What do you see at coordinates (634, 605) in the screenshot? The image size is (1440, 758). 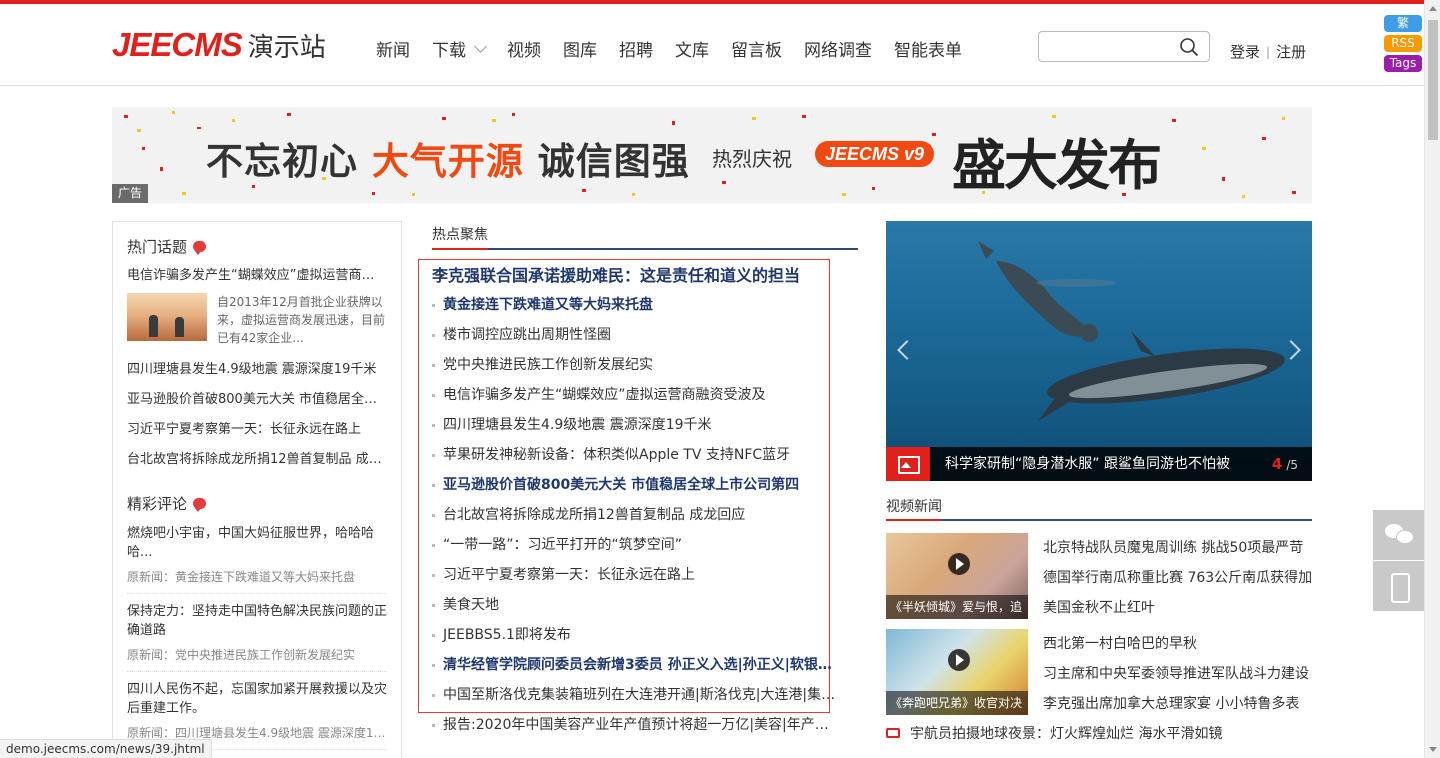 I see `news-item: 美食天地` at bounding box center [634, 605].